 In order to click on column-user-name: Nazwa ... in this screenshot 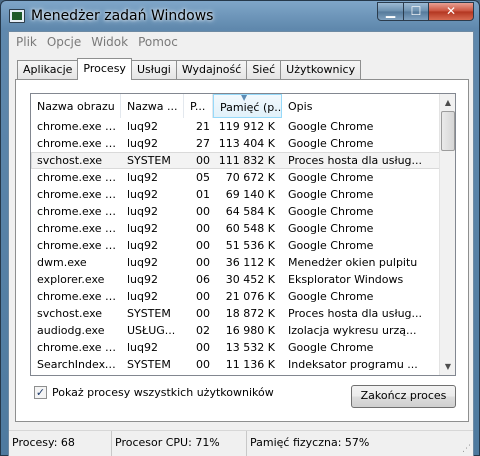, I will do `click(152, 106)`.